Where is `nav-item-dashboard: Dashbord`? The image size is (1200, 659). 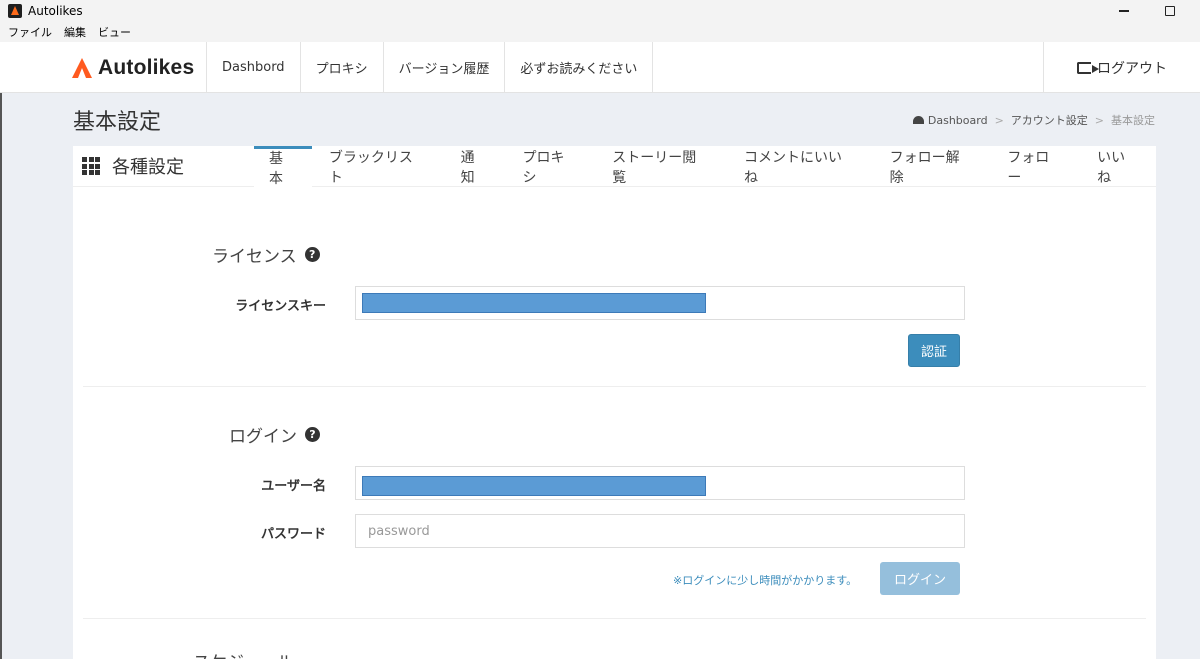 nav-item-dashboard: Dashbord is located at coordinates (254, 67).